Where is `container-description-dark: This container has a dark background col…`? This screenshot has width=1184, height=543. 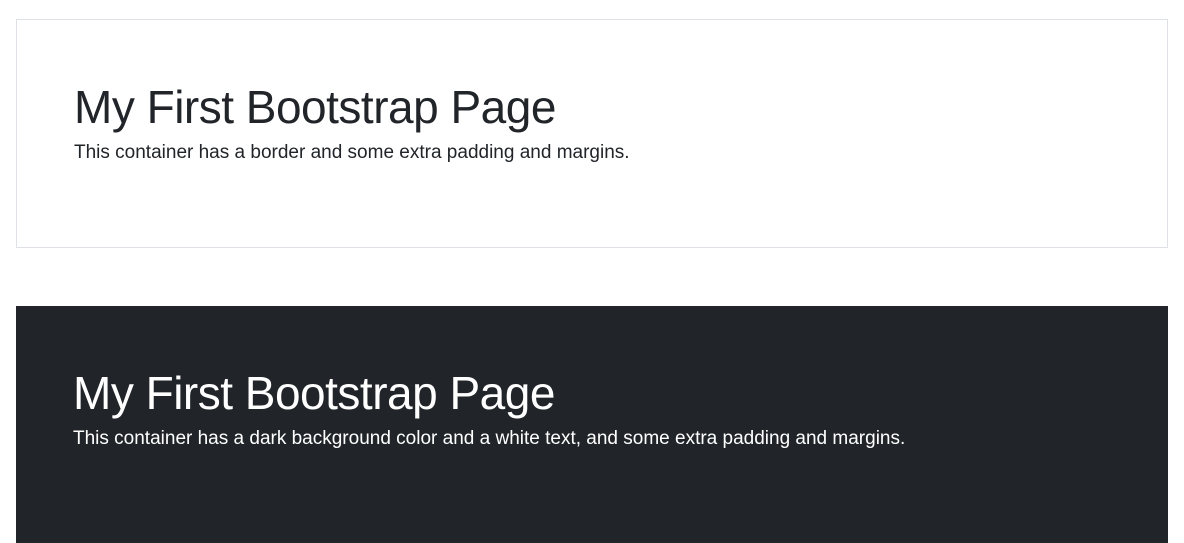
container-description-dark: This container has a dark background col… is located at coordinates (489, 438).